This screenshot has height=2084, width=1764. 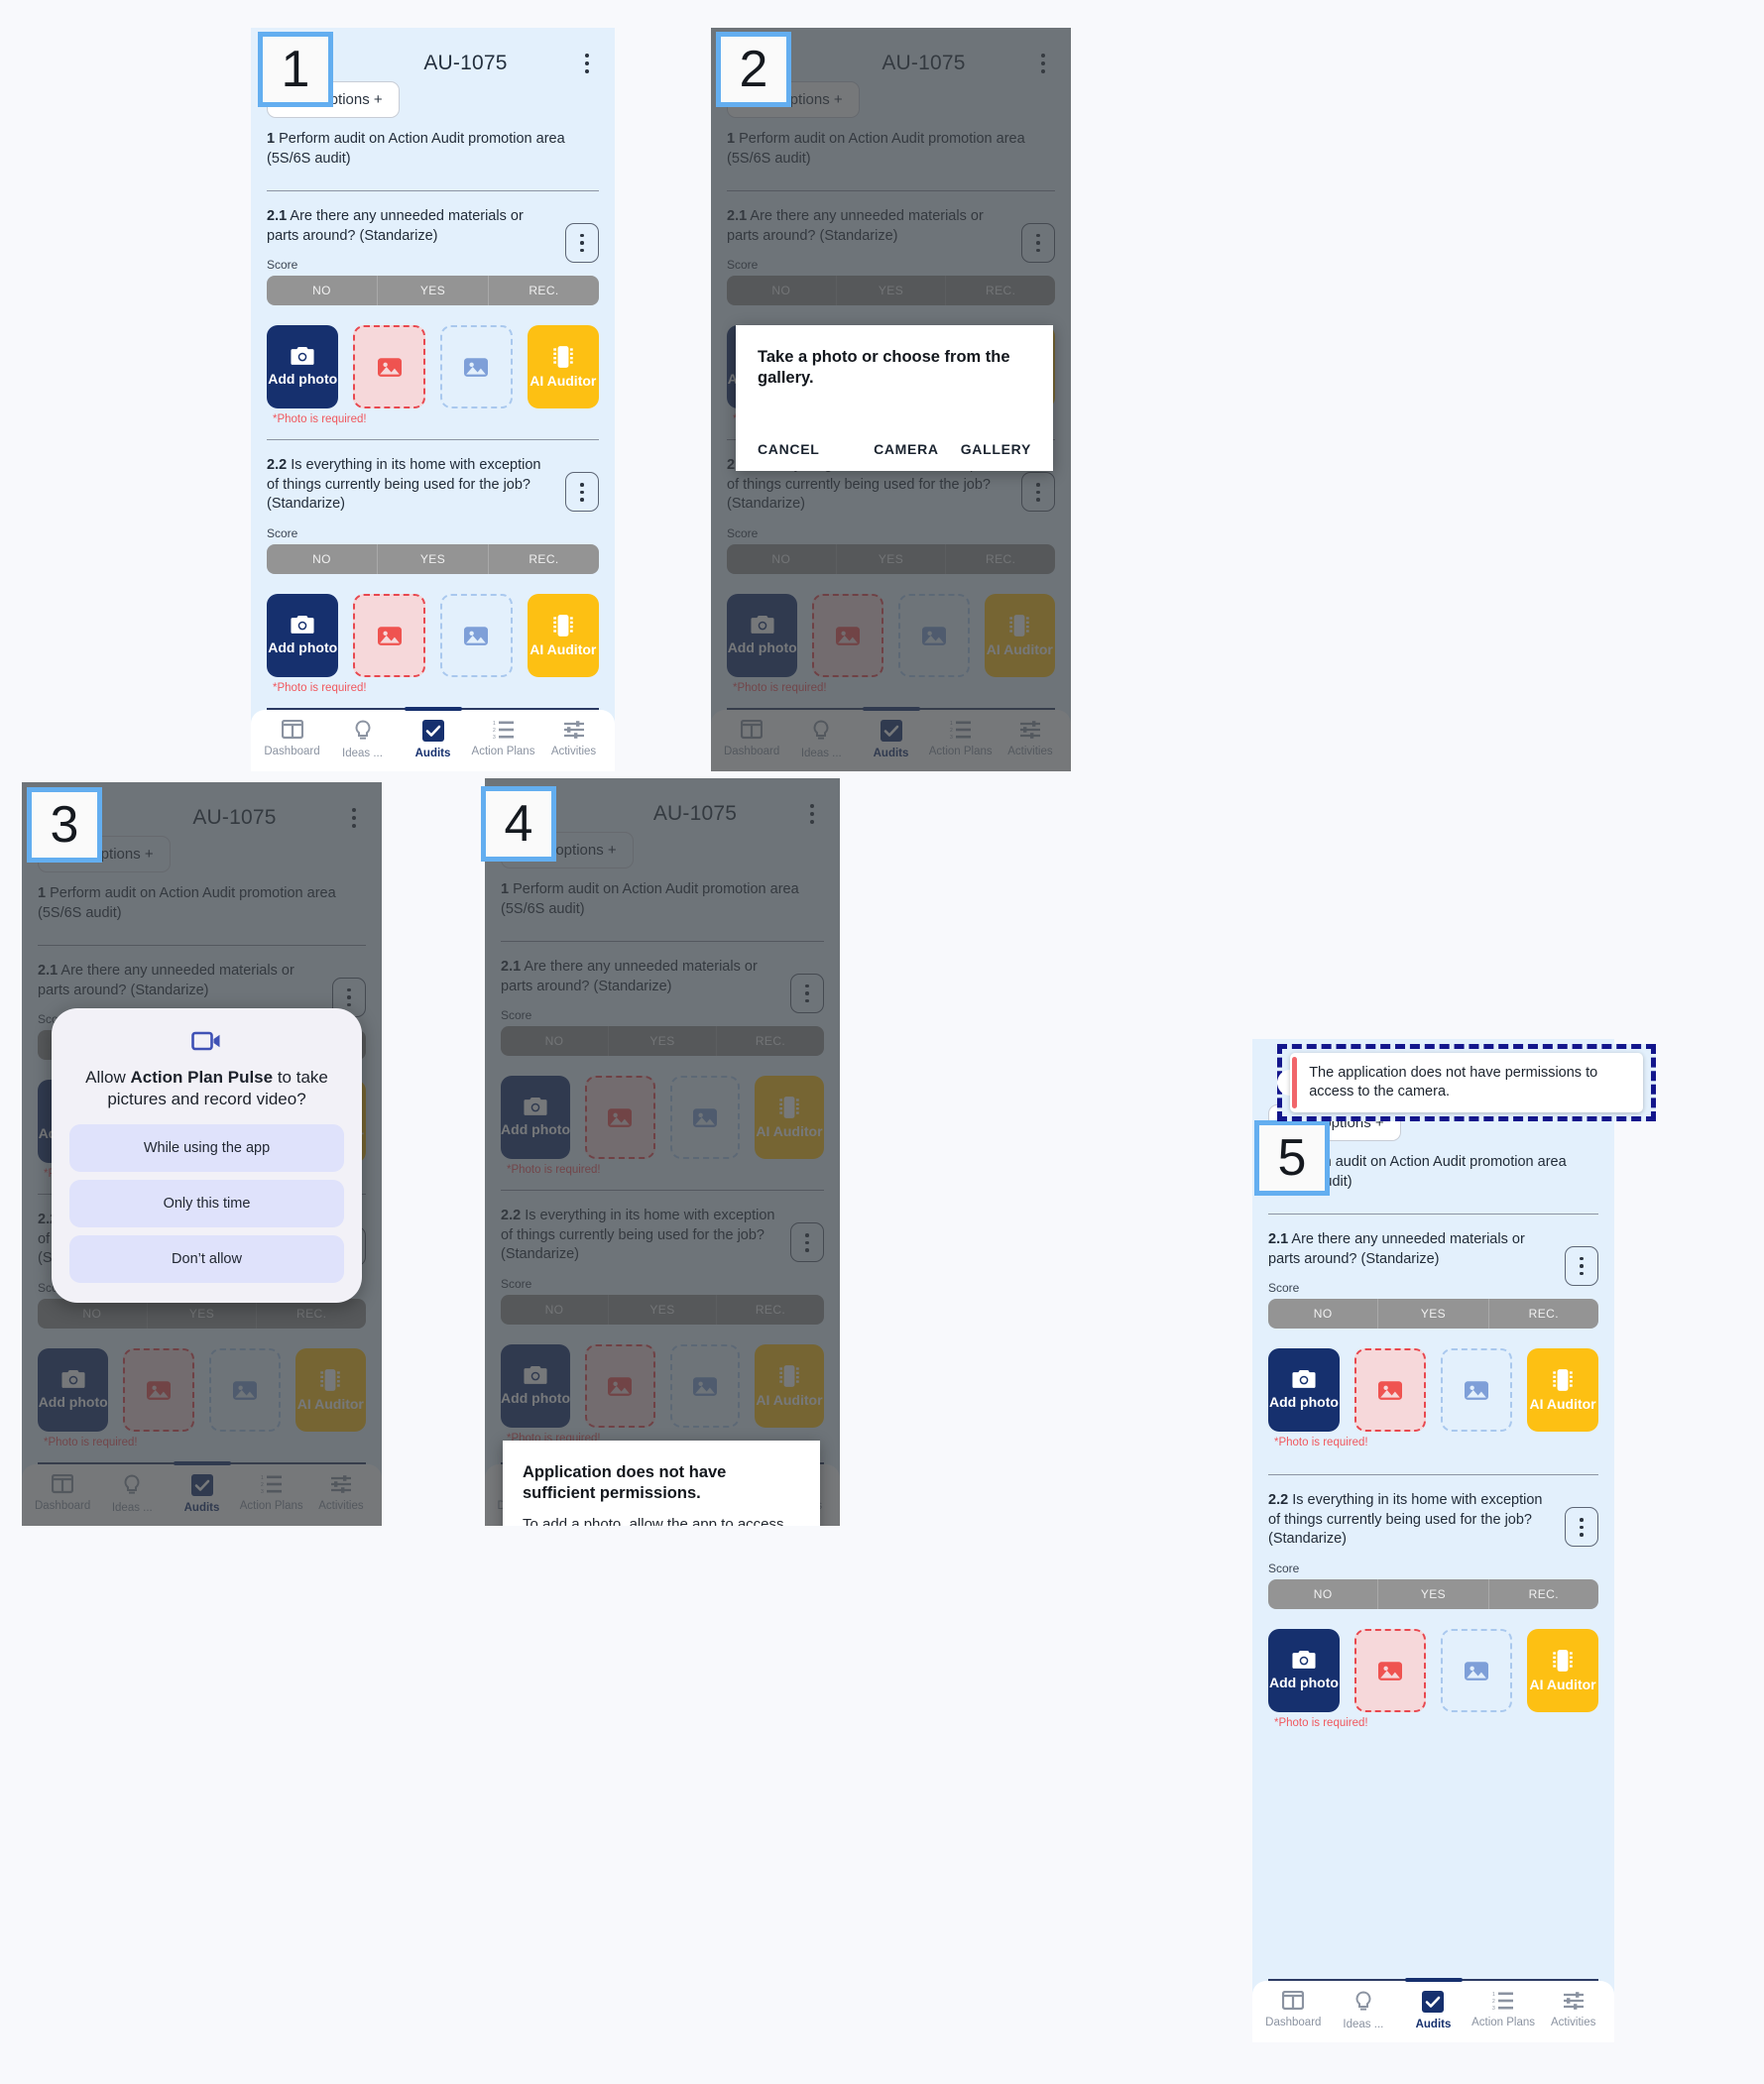 What do you see at coordinates (207, 1148) in the screenshot?
I see `permission-option-while-using: While using the app` at bounding box center [207, 1148].